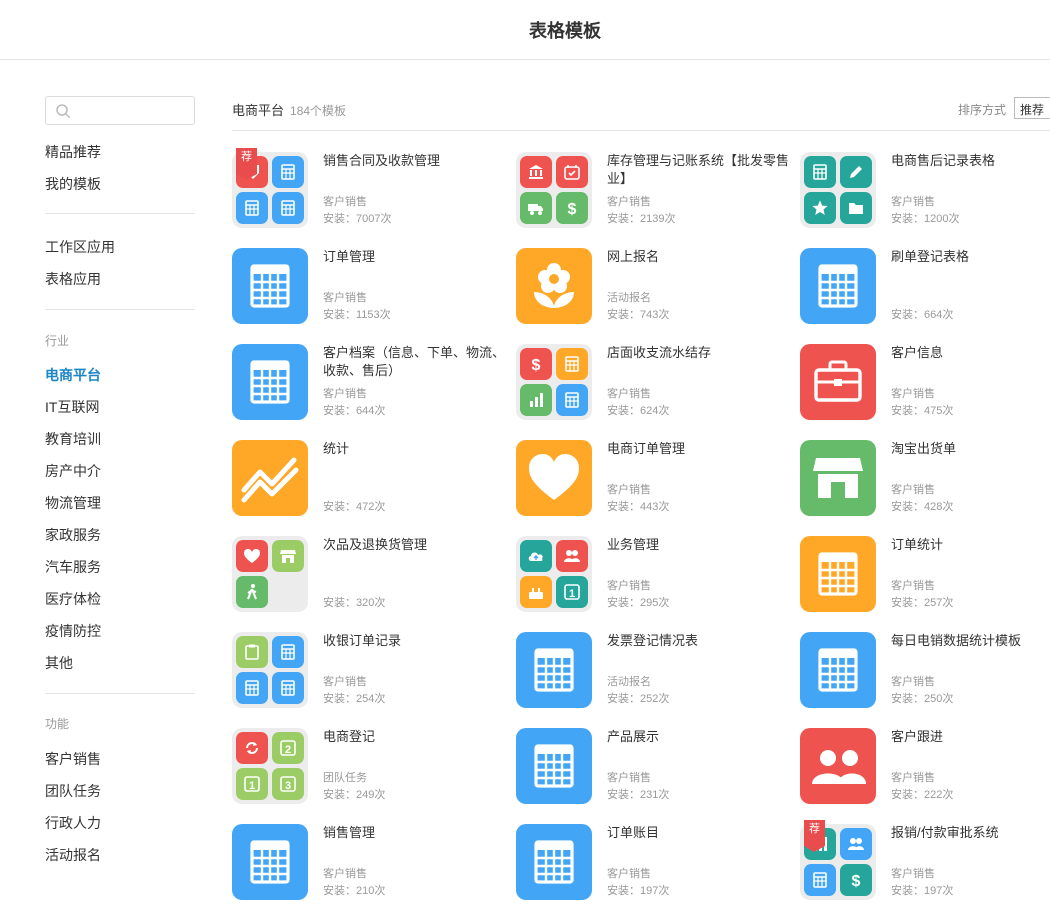  I want to click on sidebar-item-education: 教育培训, so click(73, 439).